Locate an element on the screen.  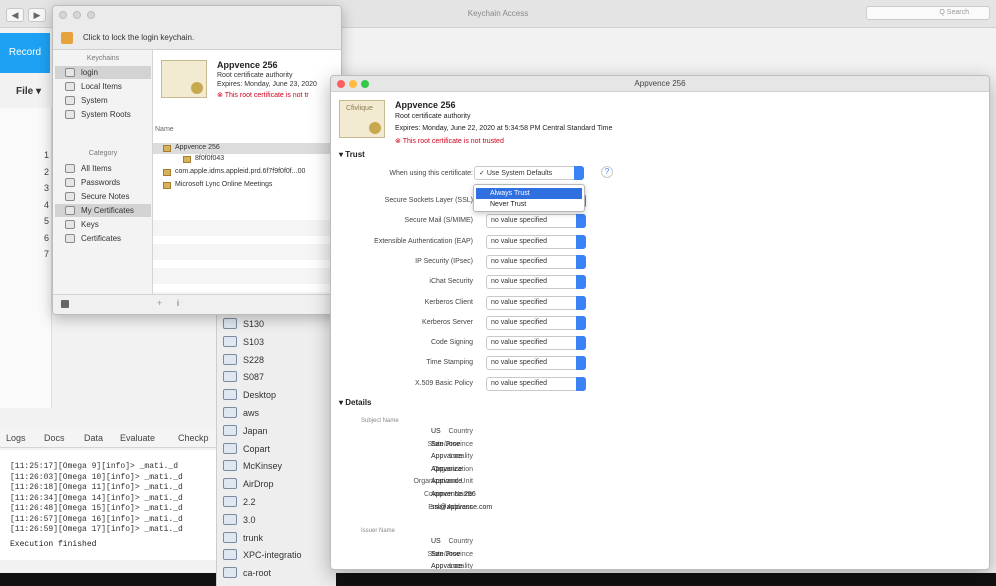
finder-item-label: trunk is located at coordinates (253, 537).